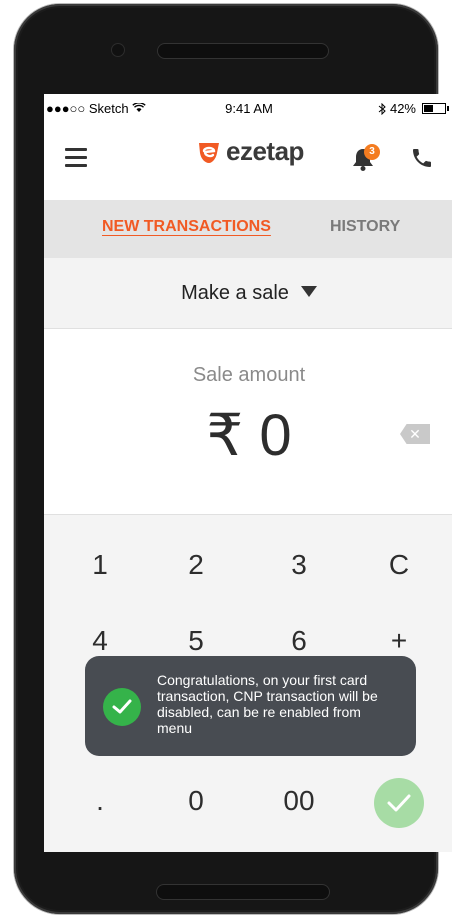  Describe the element at coordinates (365, 227) in the screenshot. I see `tab-history: HISTORY` at that location.